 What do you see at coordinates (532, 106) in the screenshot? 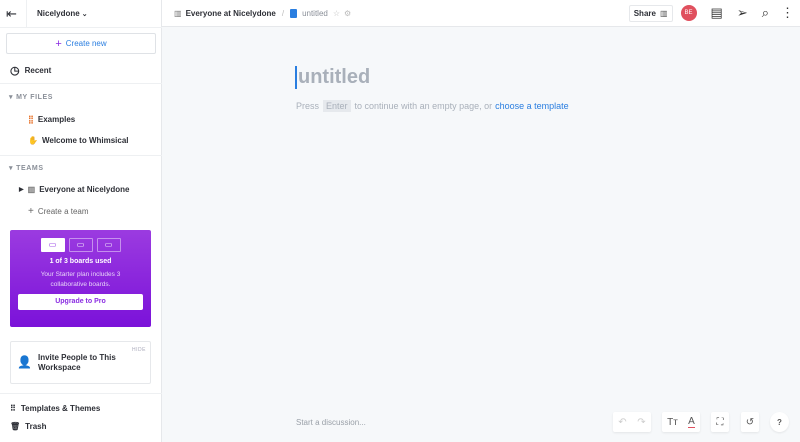
I see `choose-template-link: choose a template` at bounding box center [532, 106].